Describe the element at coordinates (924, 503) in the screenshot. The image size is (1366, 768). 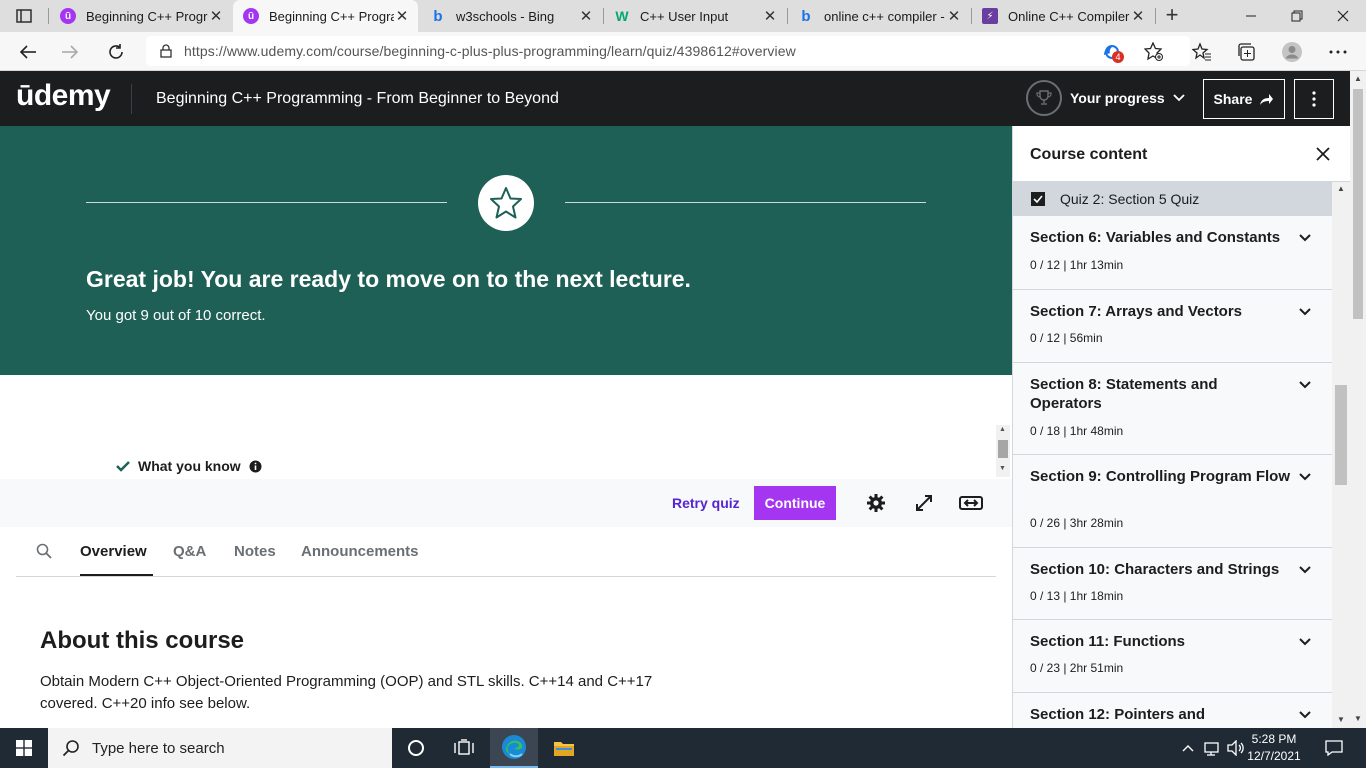
I see `fullscreen-button` at that location.